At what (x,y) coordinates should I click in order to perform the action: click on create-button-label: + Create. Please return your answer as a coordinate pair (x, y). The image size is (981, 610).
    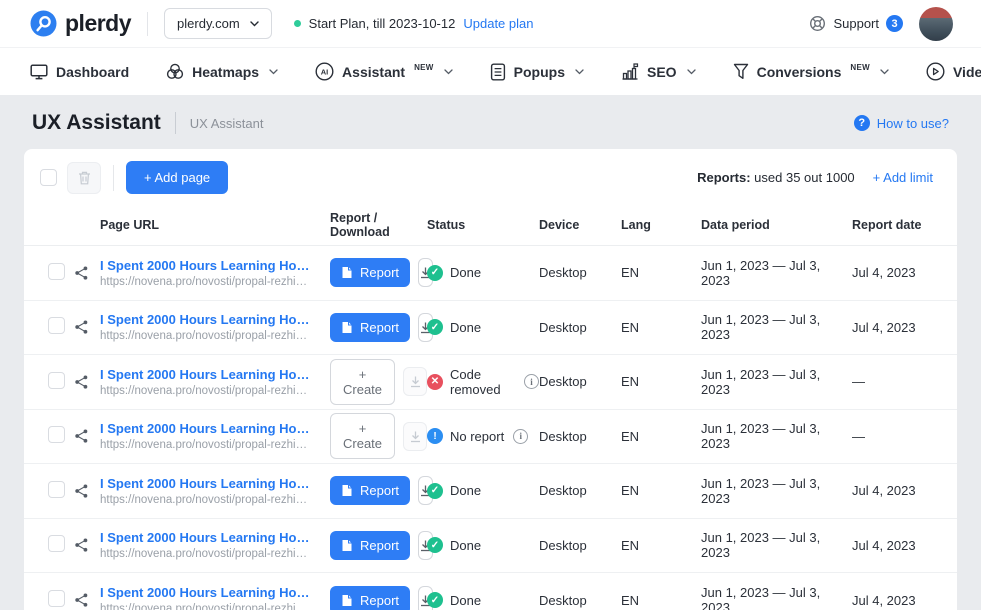
    Looking at the image, I should click on (363, 436).